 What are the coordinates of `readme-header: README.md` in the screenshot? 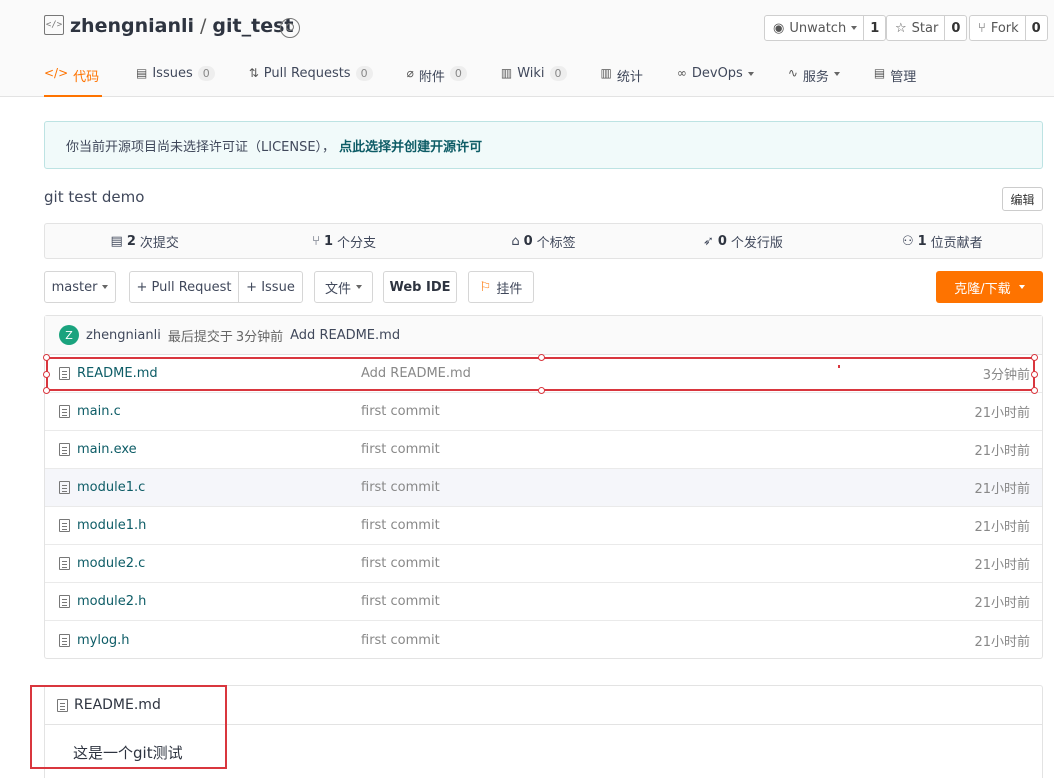 It's located at (543, 705).